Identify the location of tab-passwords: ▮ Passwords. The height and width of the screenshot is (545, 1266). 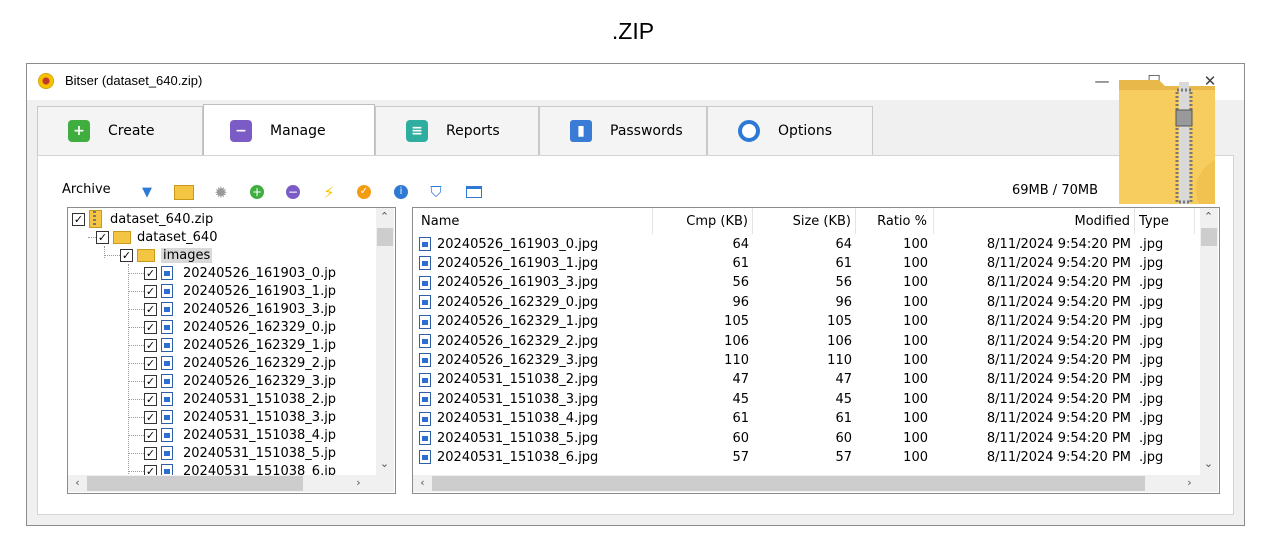
(623, 130).